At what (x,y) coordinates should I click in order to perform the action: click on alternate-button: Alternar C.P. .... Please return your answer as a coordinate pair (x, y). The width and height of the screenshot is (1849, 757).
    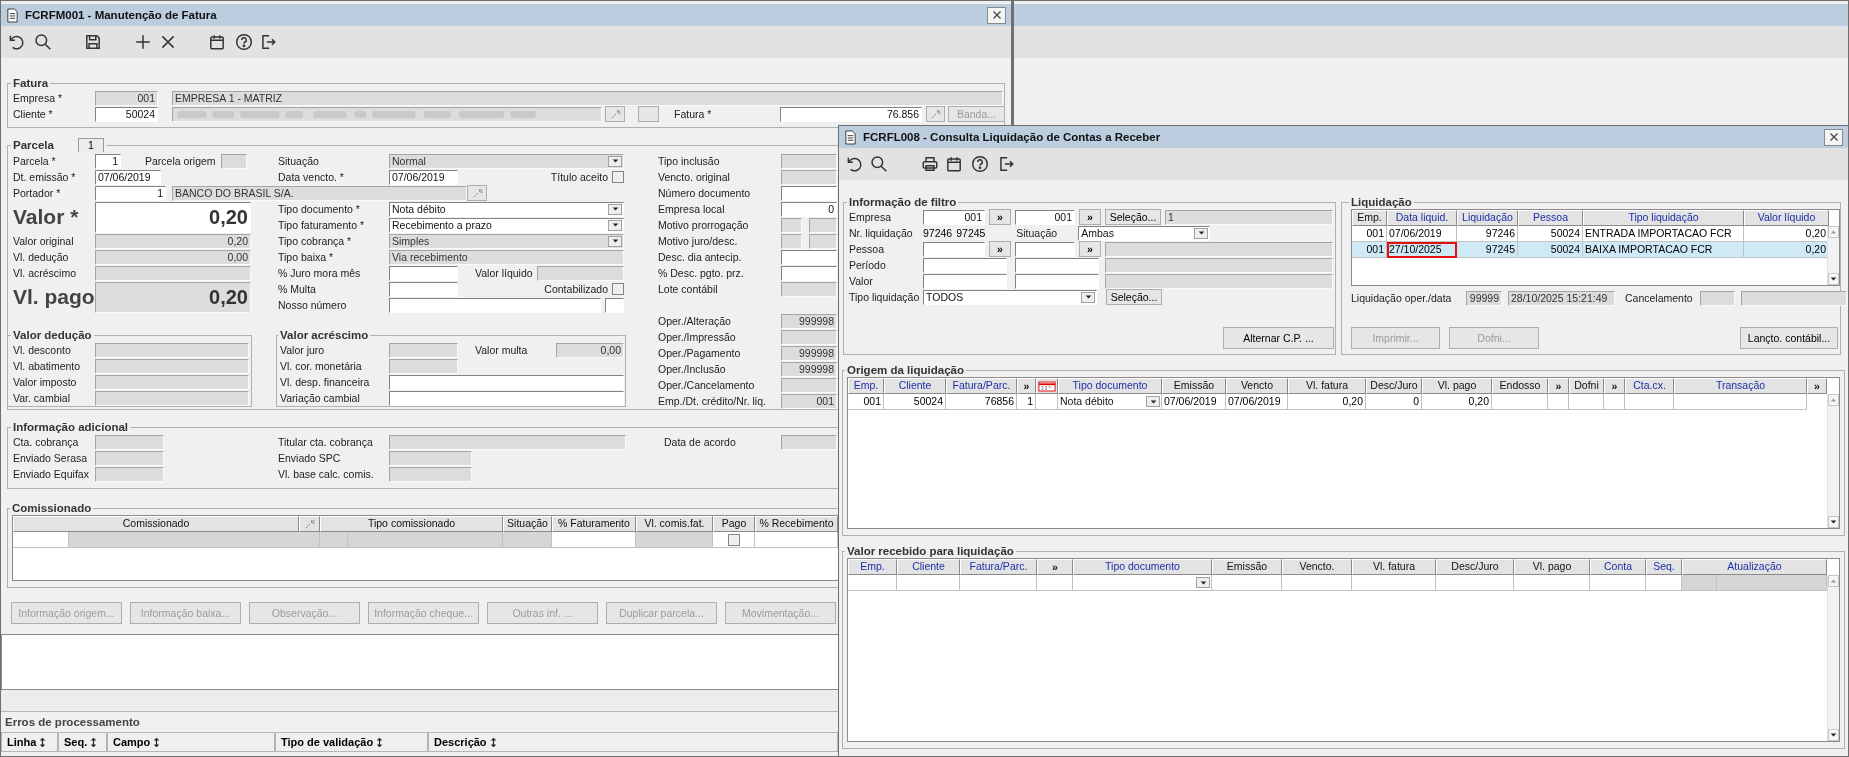
    Looking at the image, I should click on (1278, 338).